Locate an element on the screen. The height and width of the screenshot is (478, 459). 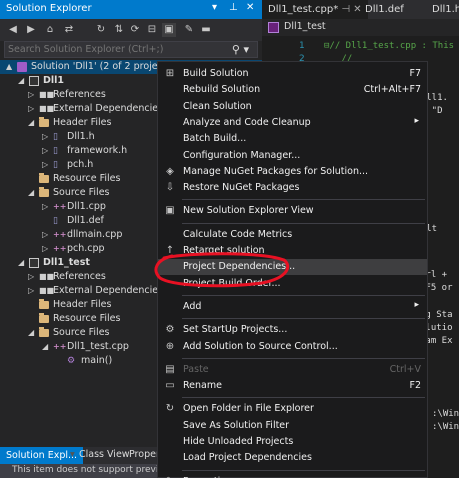
tab-dll1-h: Dll1.h is located at coordinates (445, 9).